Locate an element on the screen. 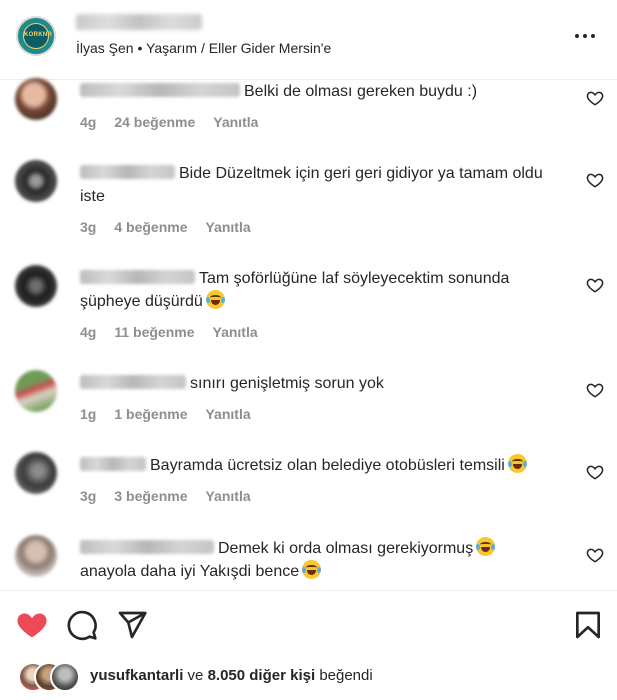  comment-time: 1g is located at coordinates (88, 414).